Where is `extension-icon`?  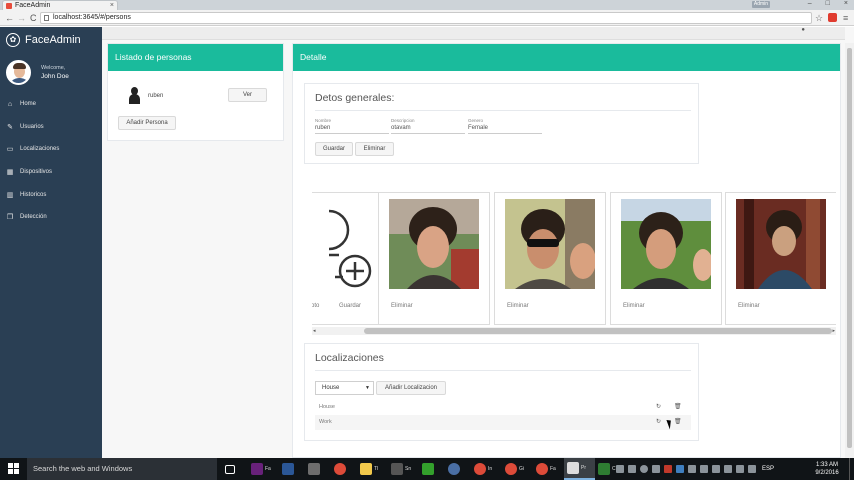 extension-icon is located at coordinates (832, 17).